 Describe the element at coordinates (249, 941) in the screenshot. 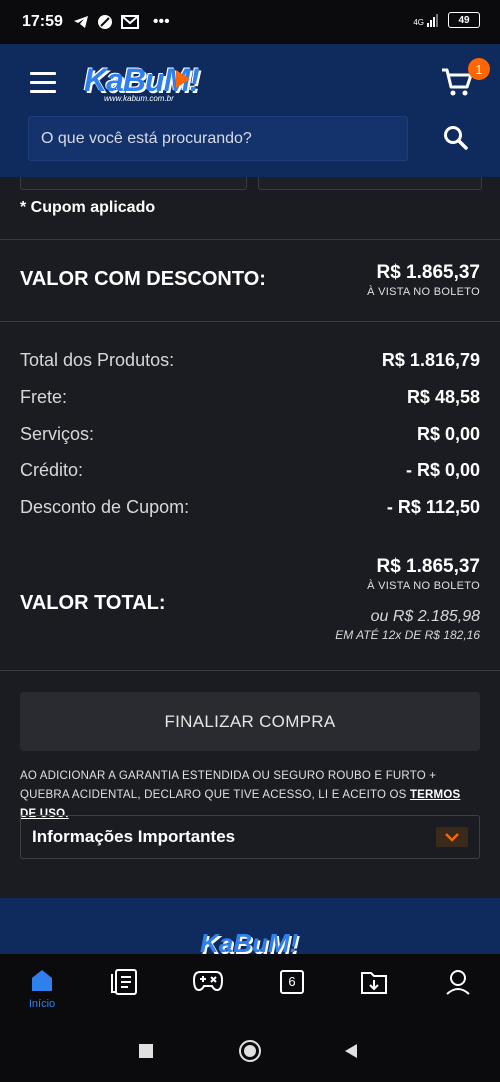

I see `footer-logo: KaBuM!` at that location.